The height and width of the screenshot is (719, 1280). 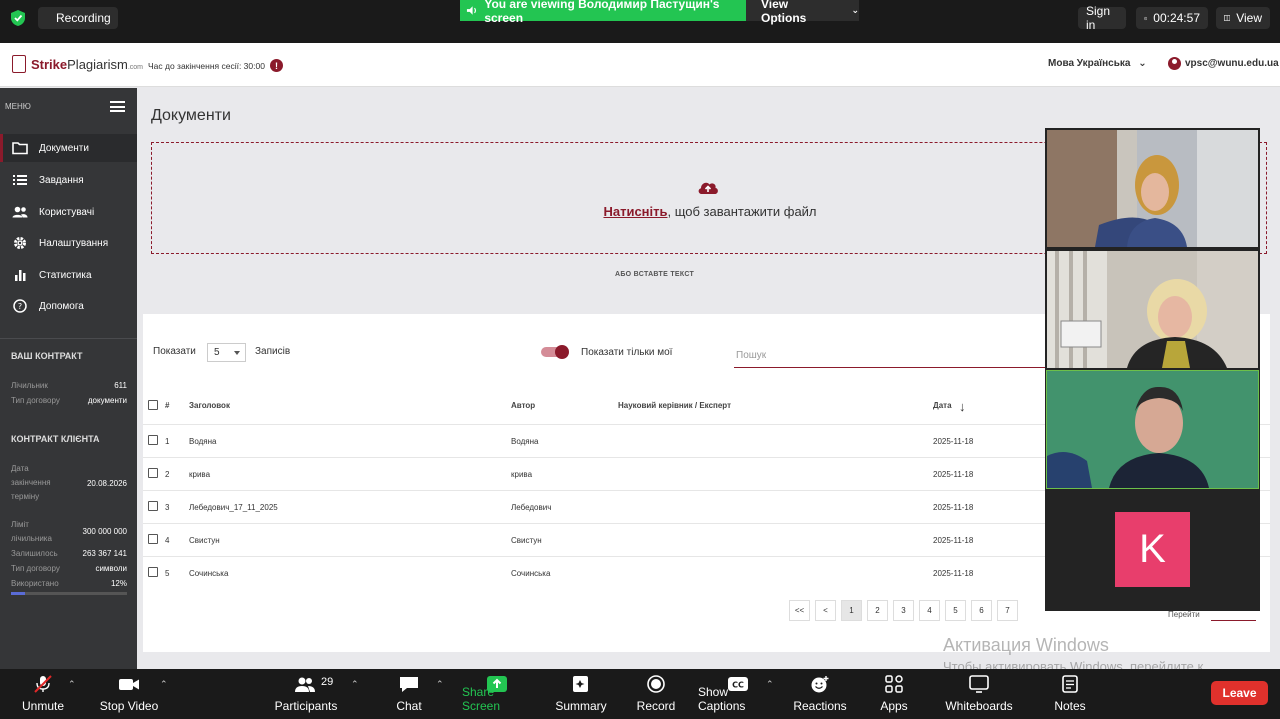 I want to click on sidebar-item-tasks: Завдання, so click(x=68, y=180).